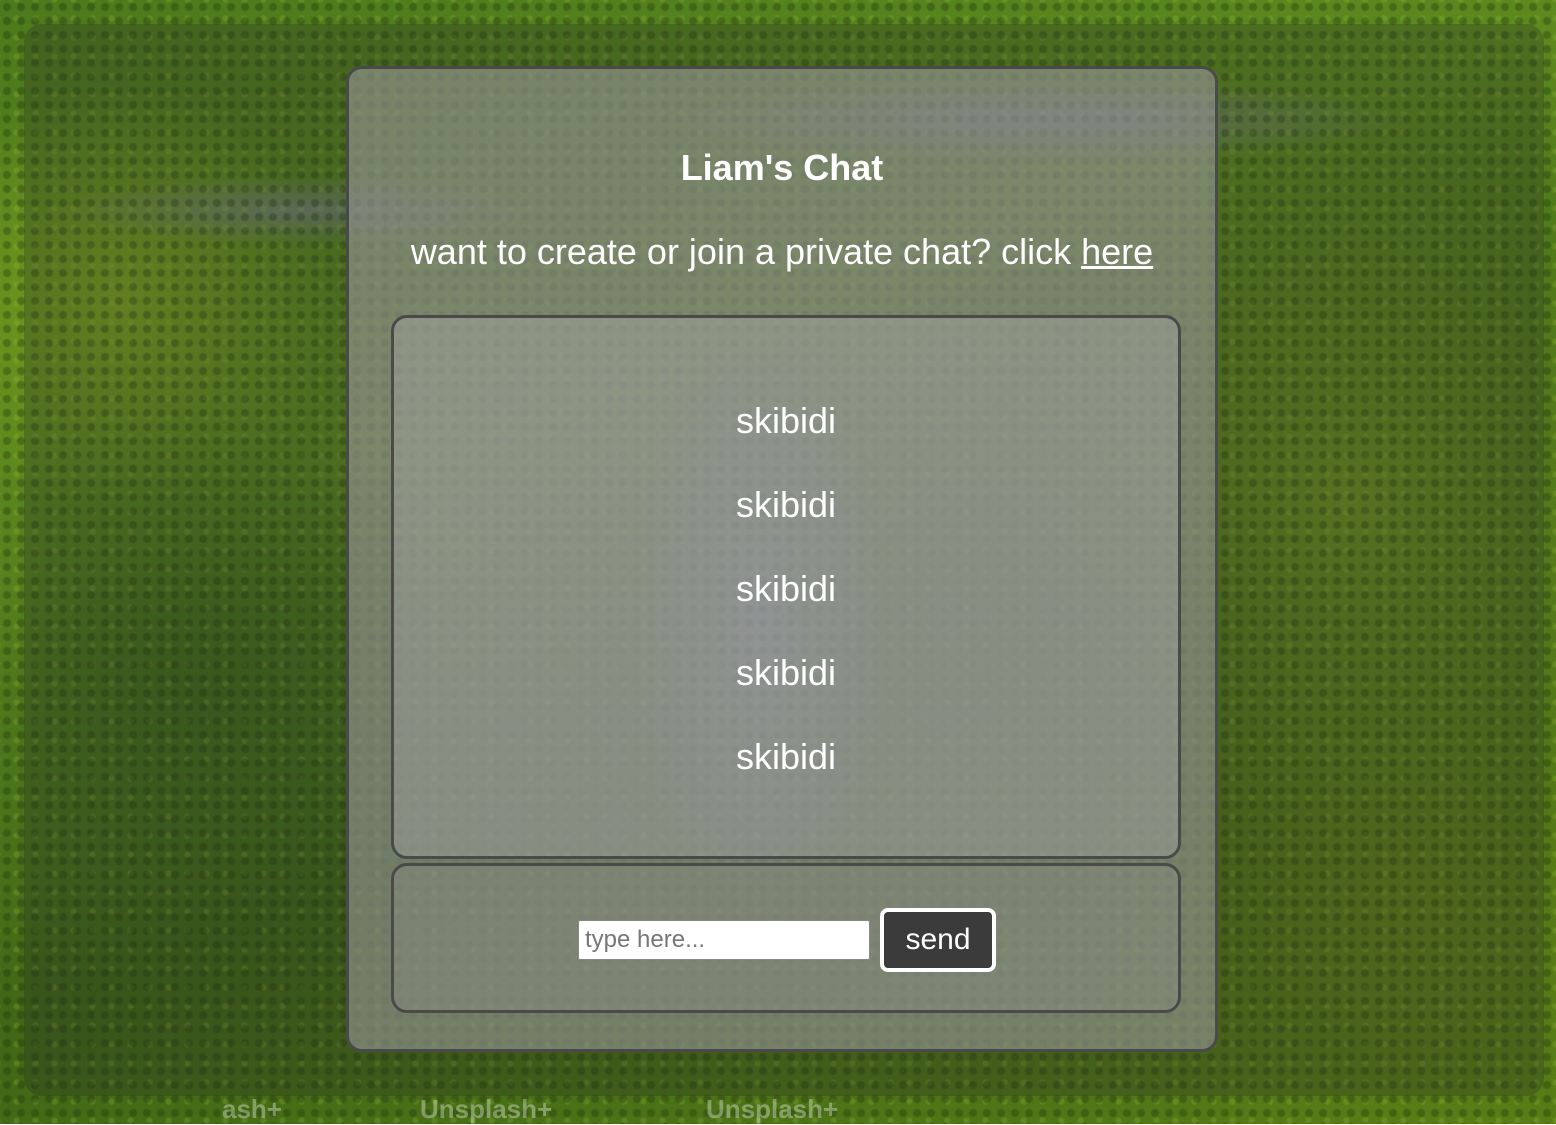 The width and height of the screenshot is (1556, 1125). I want to click on watermark-text: ash+, so click(252, 1109).